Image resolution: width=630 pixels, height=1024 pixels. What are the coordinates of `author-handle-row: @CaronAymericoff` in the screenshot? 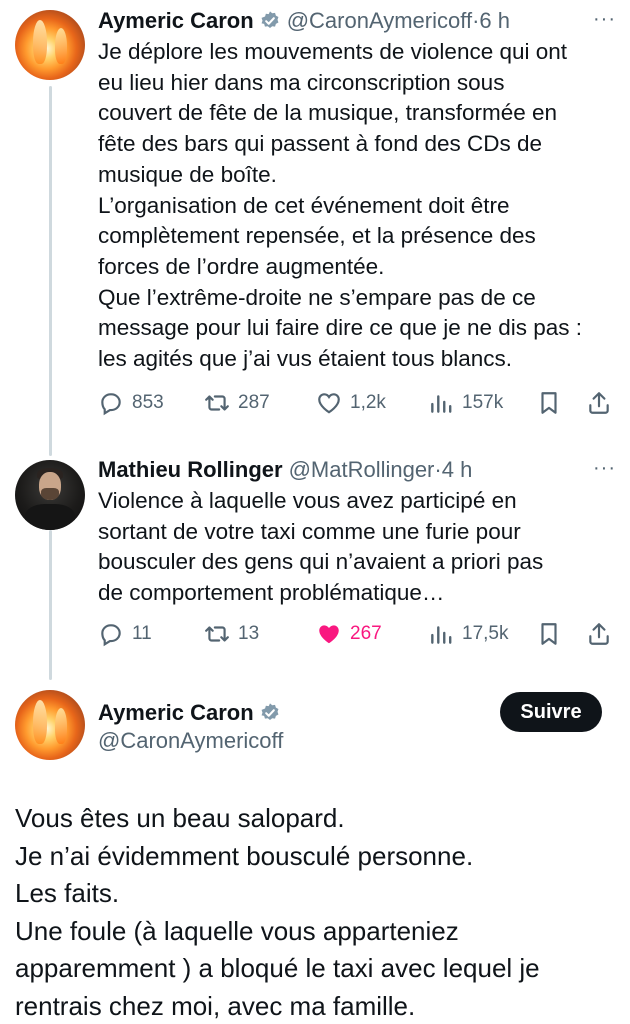 It's located at (190, 741).